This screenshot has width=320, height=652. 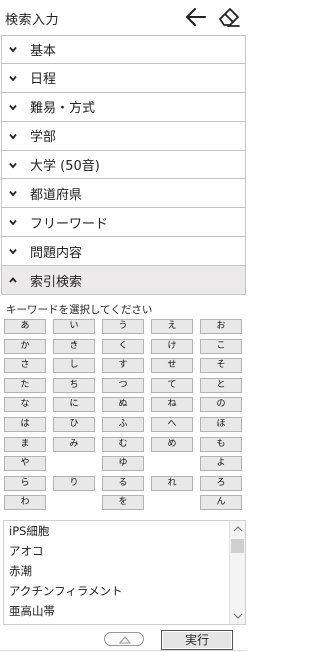 What do you see at coordinates (74, 346) in the screenshot?
I see `kana-button: き` at bounding box center [74, 346].